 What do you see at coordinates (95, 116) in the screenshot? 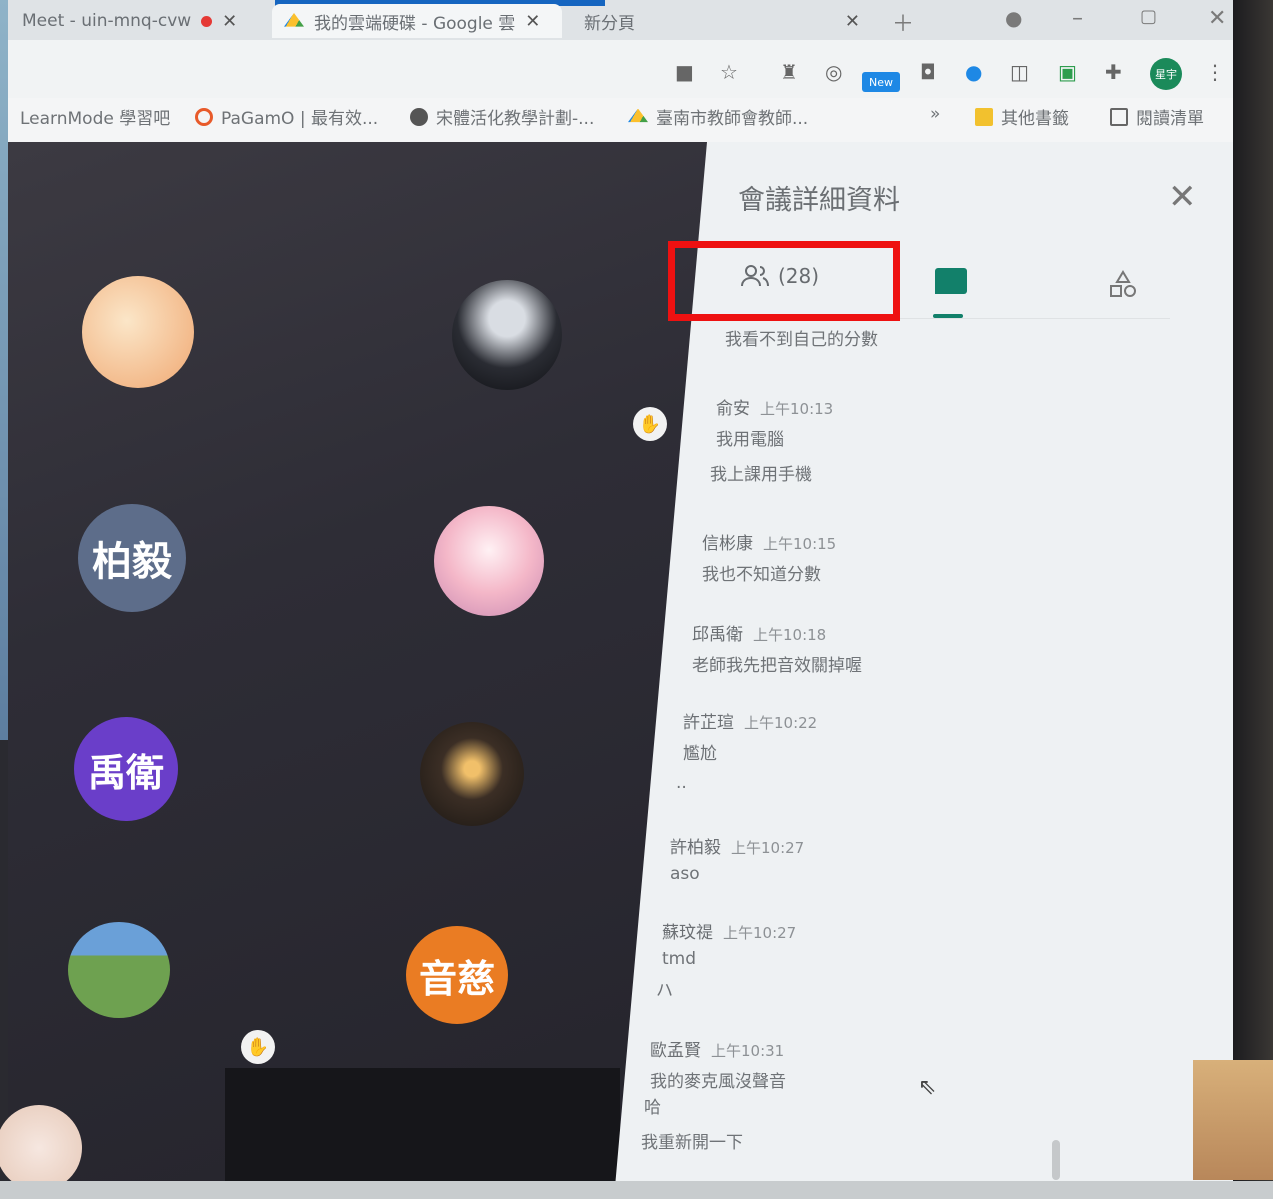
I see `bookmark-learnmode: LearnMode 學習吧` at bounding box center [95, 116].